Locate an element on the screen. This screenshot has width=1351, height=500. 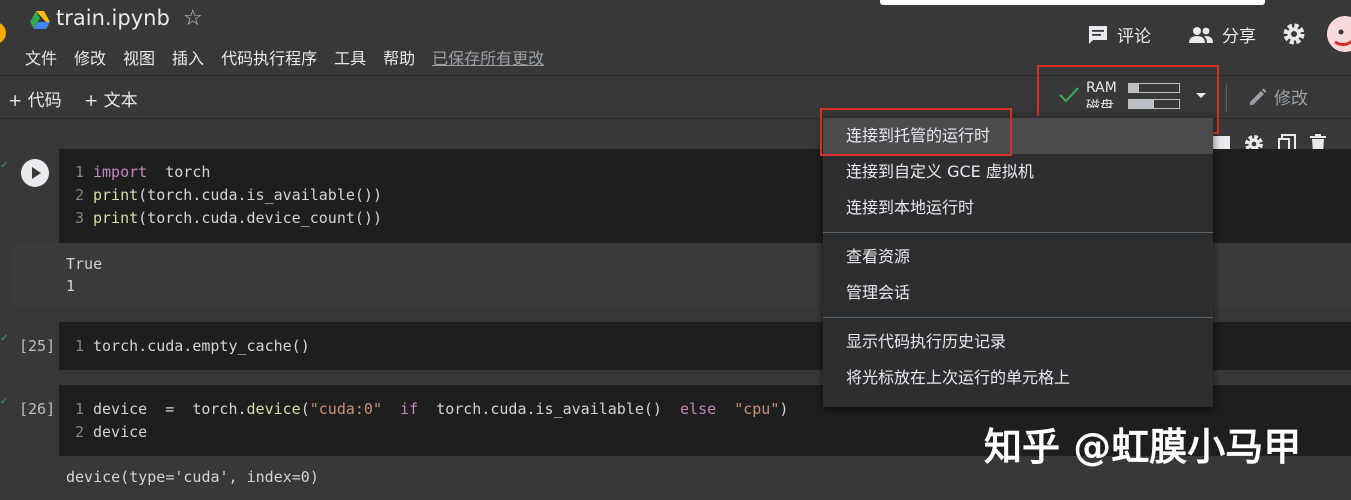
menu-item-connect-gce: 连接到自定义 GCE 虚拟机 is located at coordinates (1018, 172).